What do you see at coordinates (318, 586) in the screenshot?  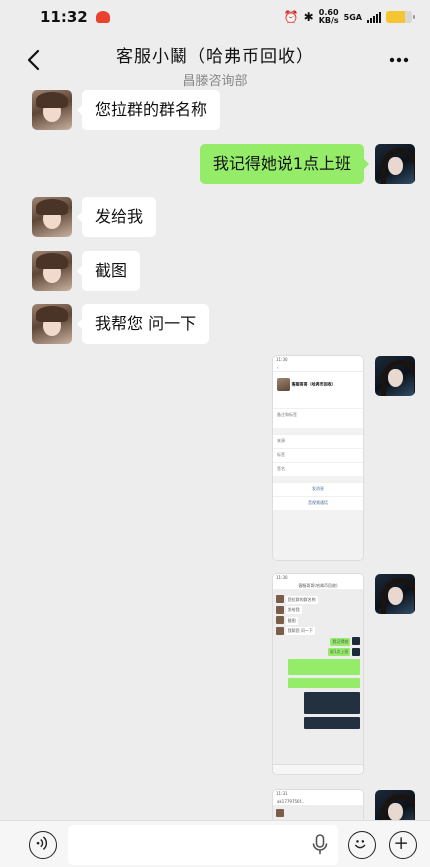 I see `thumb-chat-title: 客服哥哥(哈弗币回收)` at bounding box center [318, 586].